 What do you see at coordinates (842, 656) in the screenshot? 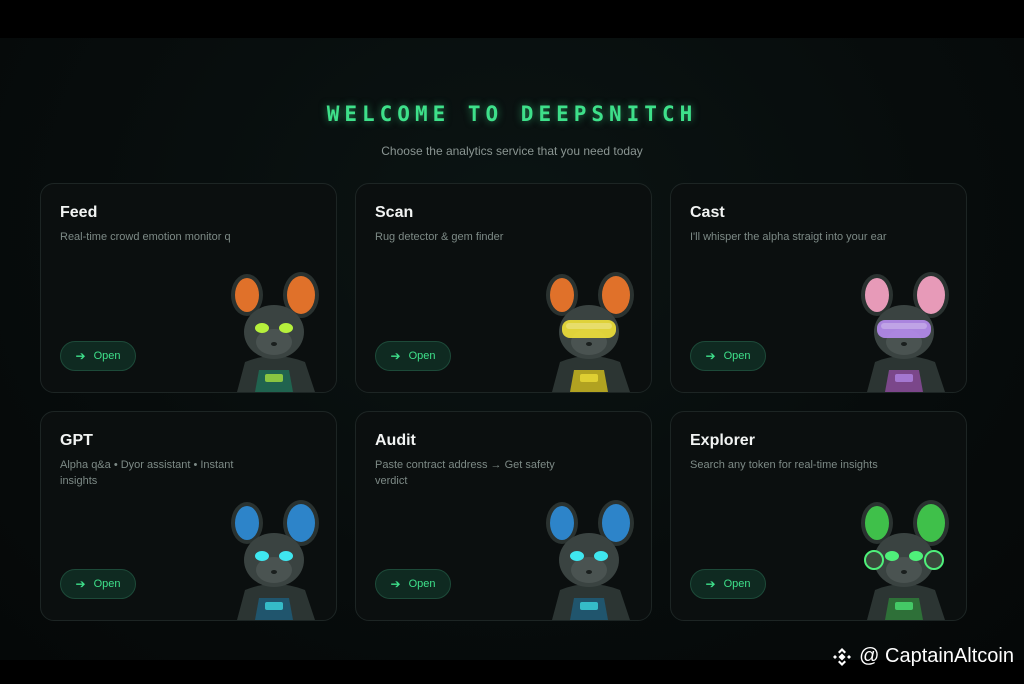
I see `binance-logo-icon` at bounding box center [842, 656].